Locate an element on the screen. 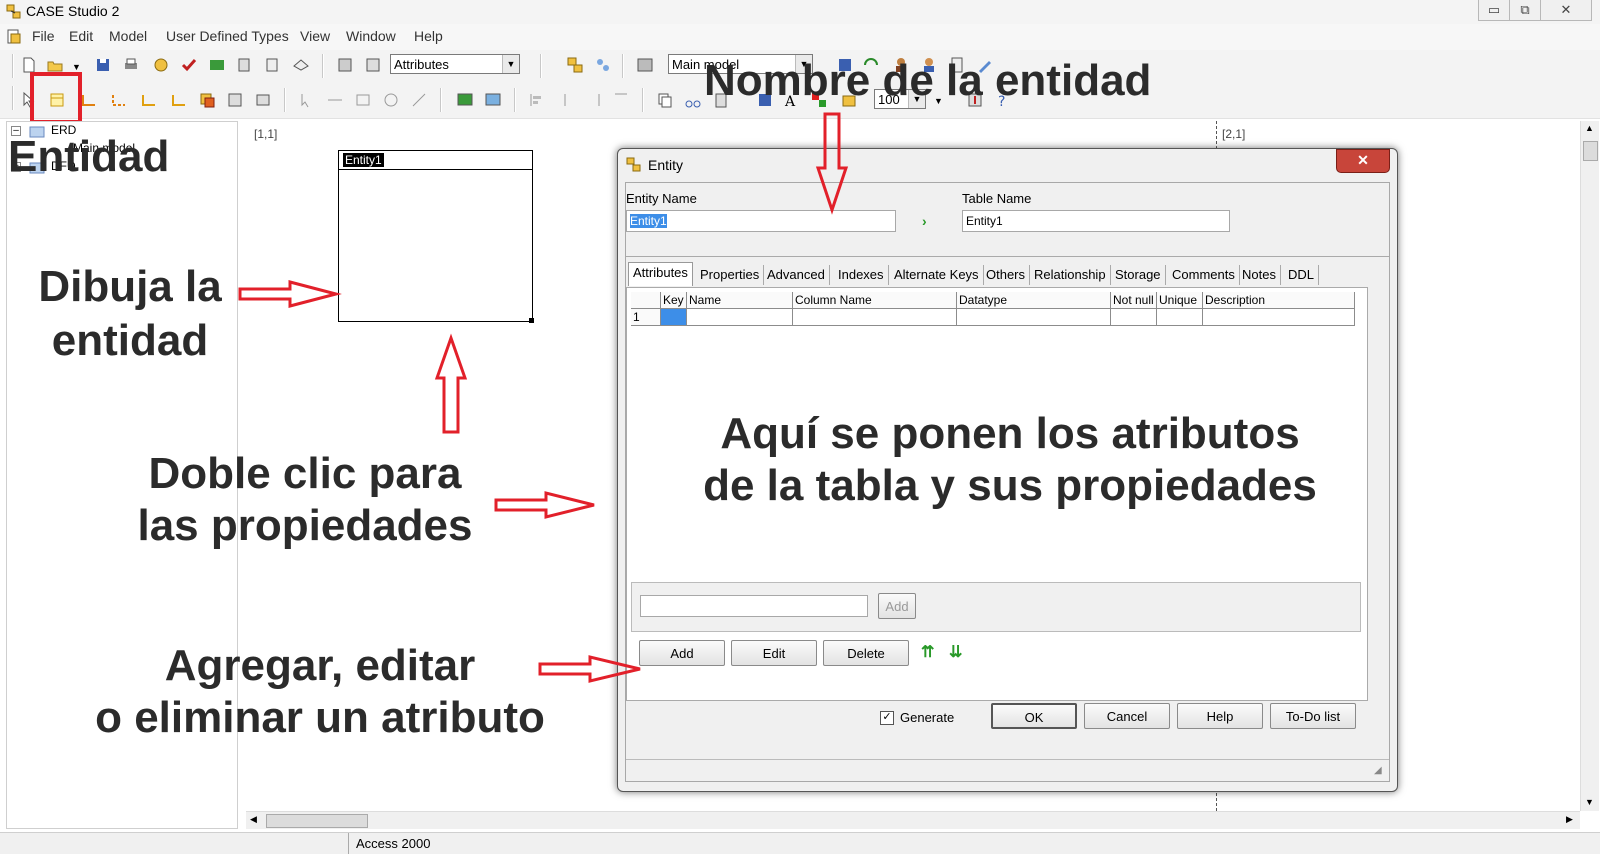 Image resolution: width=1600 pixels, height=854 pixels. menu-user-defined-types: User Defined Types is located at coordinates (227, 36).